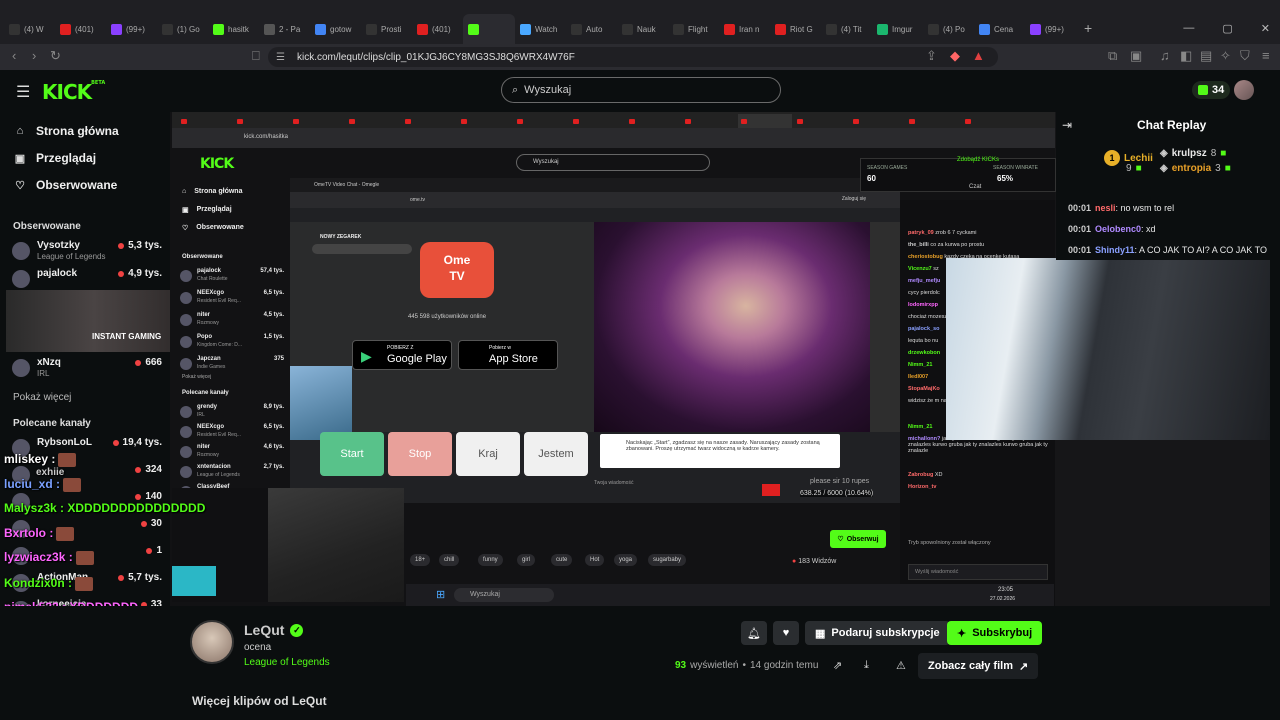 Image resolution: width=1280 pixels, height=720 pixels. Describe the element at coordinates (693, 29) in the screenshot. I see `browser-tab: Flight` at that location.